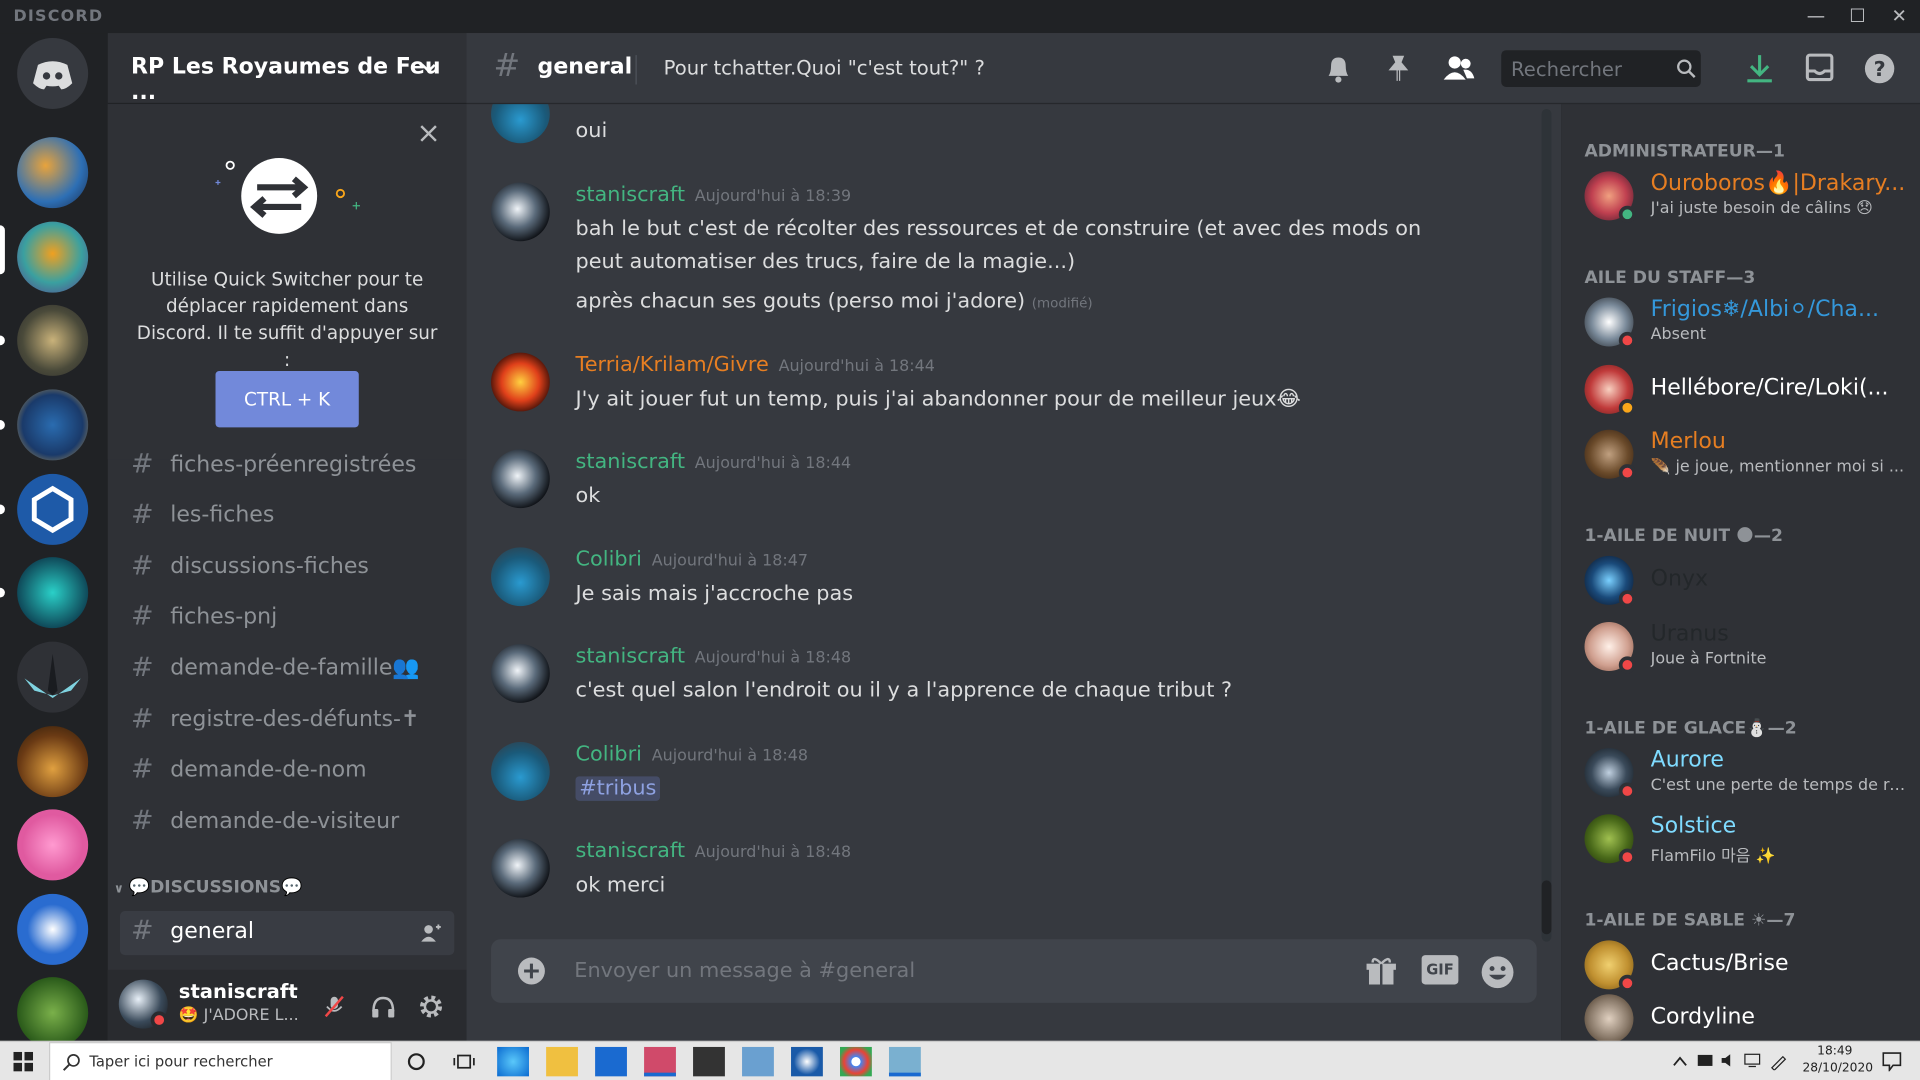  What do you see at coordinates (1858, 16) in the screenshot?
I see `maximize-button: ☐` at bounding box center [1858, 16].